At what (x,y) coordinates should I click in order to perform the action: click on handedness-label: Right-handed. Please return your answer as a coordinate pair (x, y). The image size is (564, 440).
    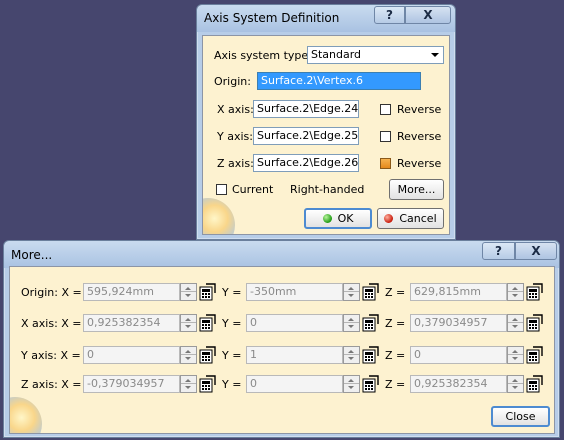
    Looking at the image, I should click on (327, 189).